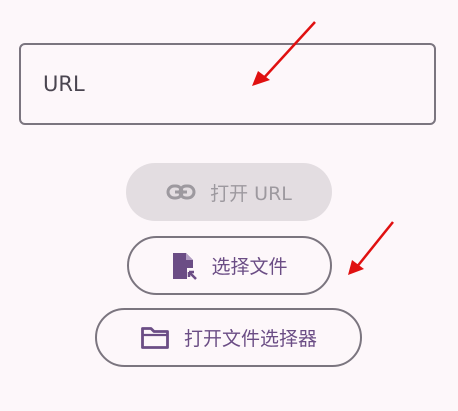 This screenshot has height=411, width=458. What do you see at coordinates (371, 248) in the screenshot?
I see `arrow-to-choose-file` at bounding box center [371, 248].